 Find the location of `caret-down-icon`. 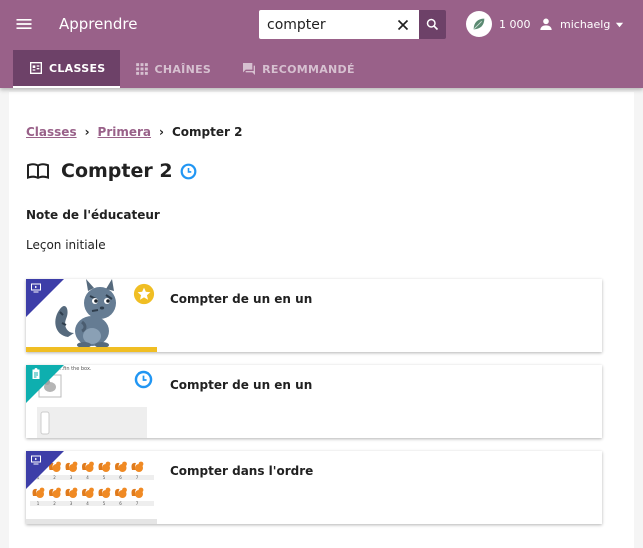

caret-down-icon is located at coordinates (620, 24).